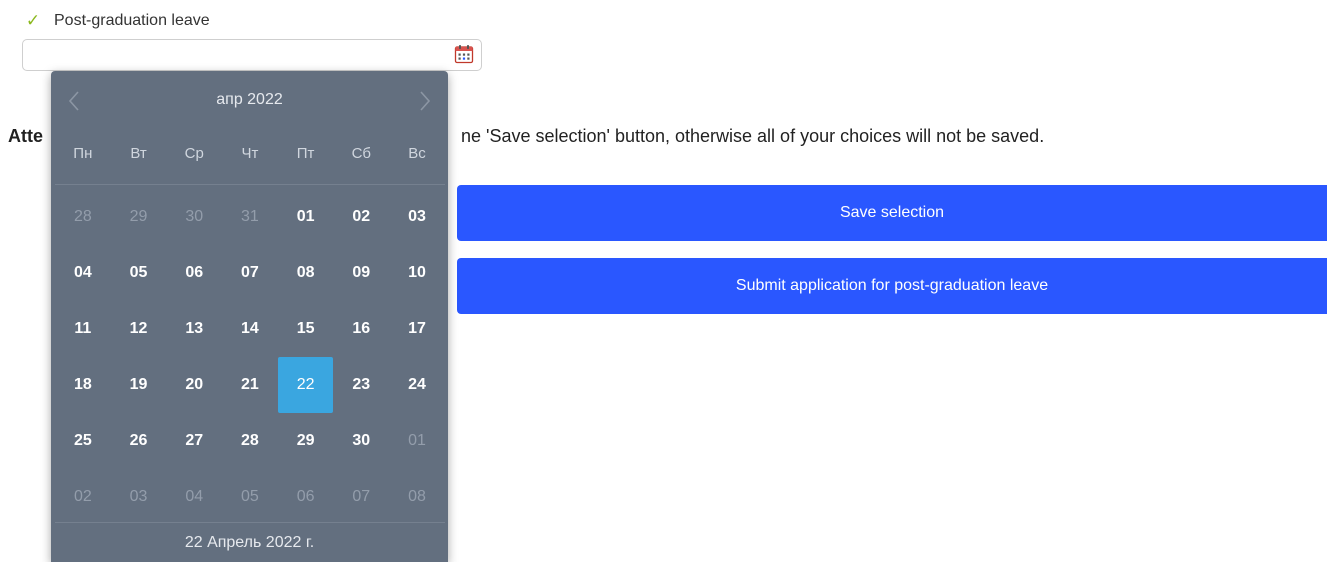  Describe the element at coordinates (305, 385) in the screenshot. I see `day-cell-selected: 22` at that location.